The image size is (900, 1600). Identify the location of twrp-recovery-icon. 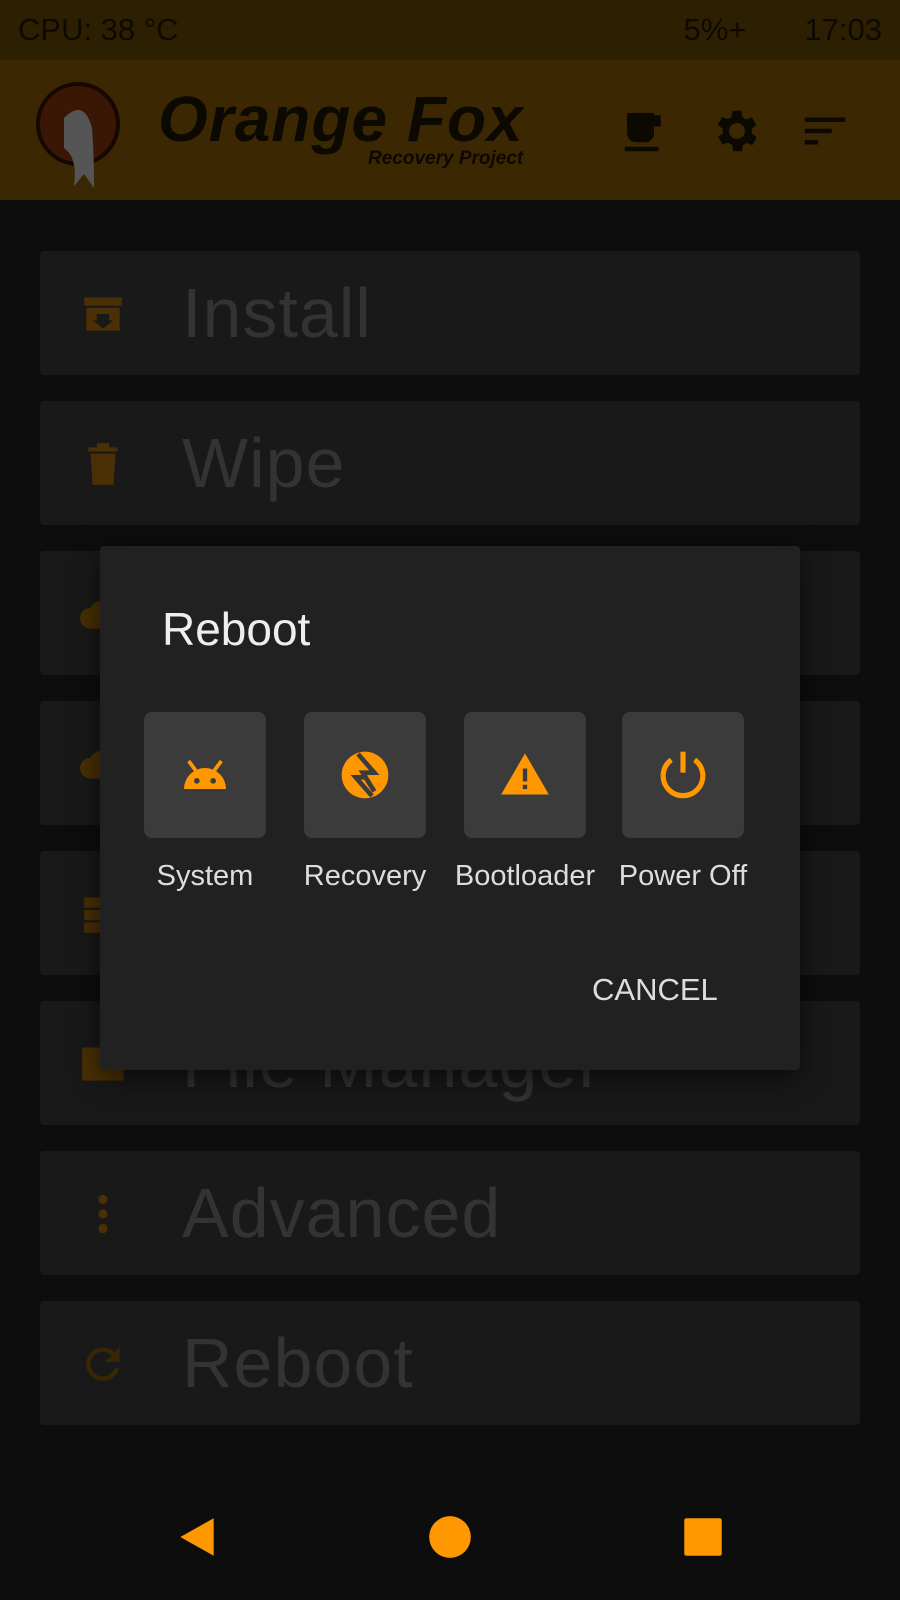
(365, 775).